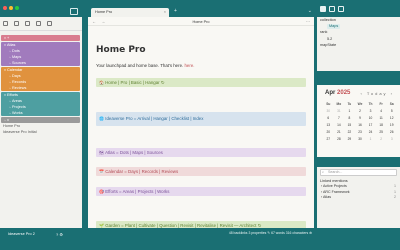  What do you see at coordinates (175, 11) in the screenshot?
I see `new-tab-icon: +` at bounding box center [175, 11].